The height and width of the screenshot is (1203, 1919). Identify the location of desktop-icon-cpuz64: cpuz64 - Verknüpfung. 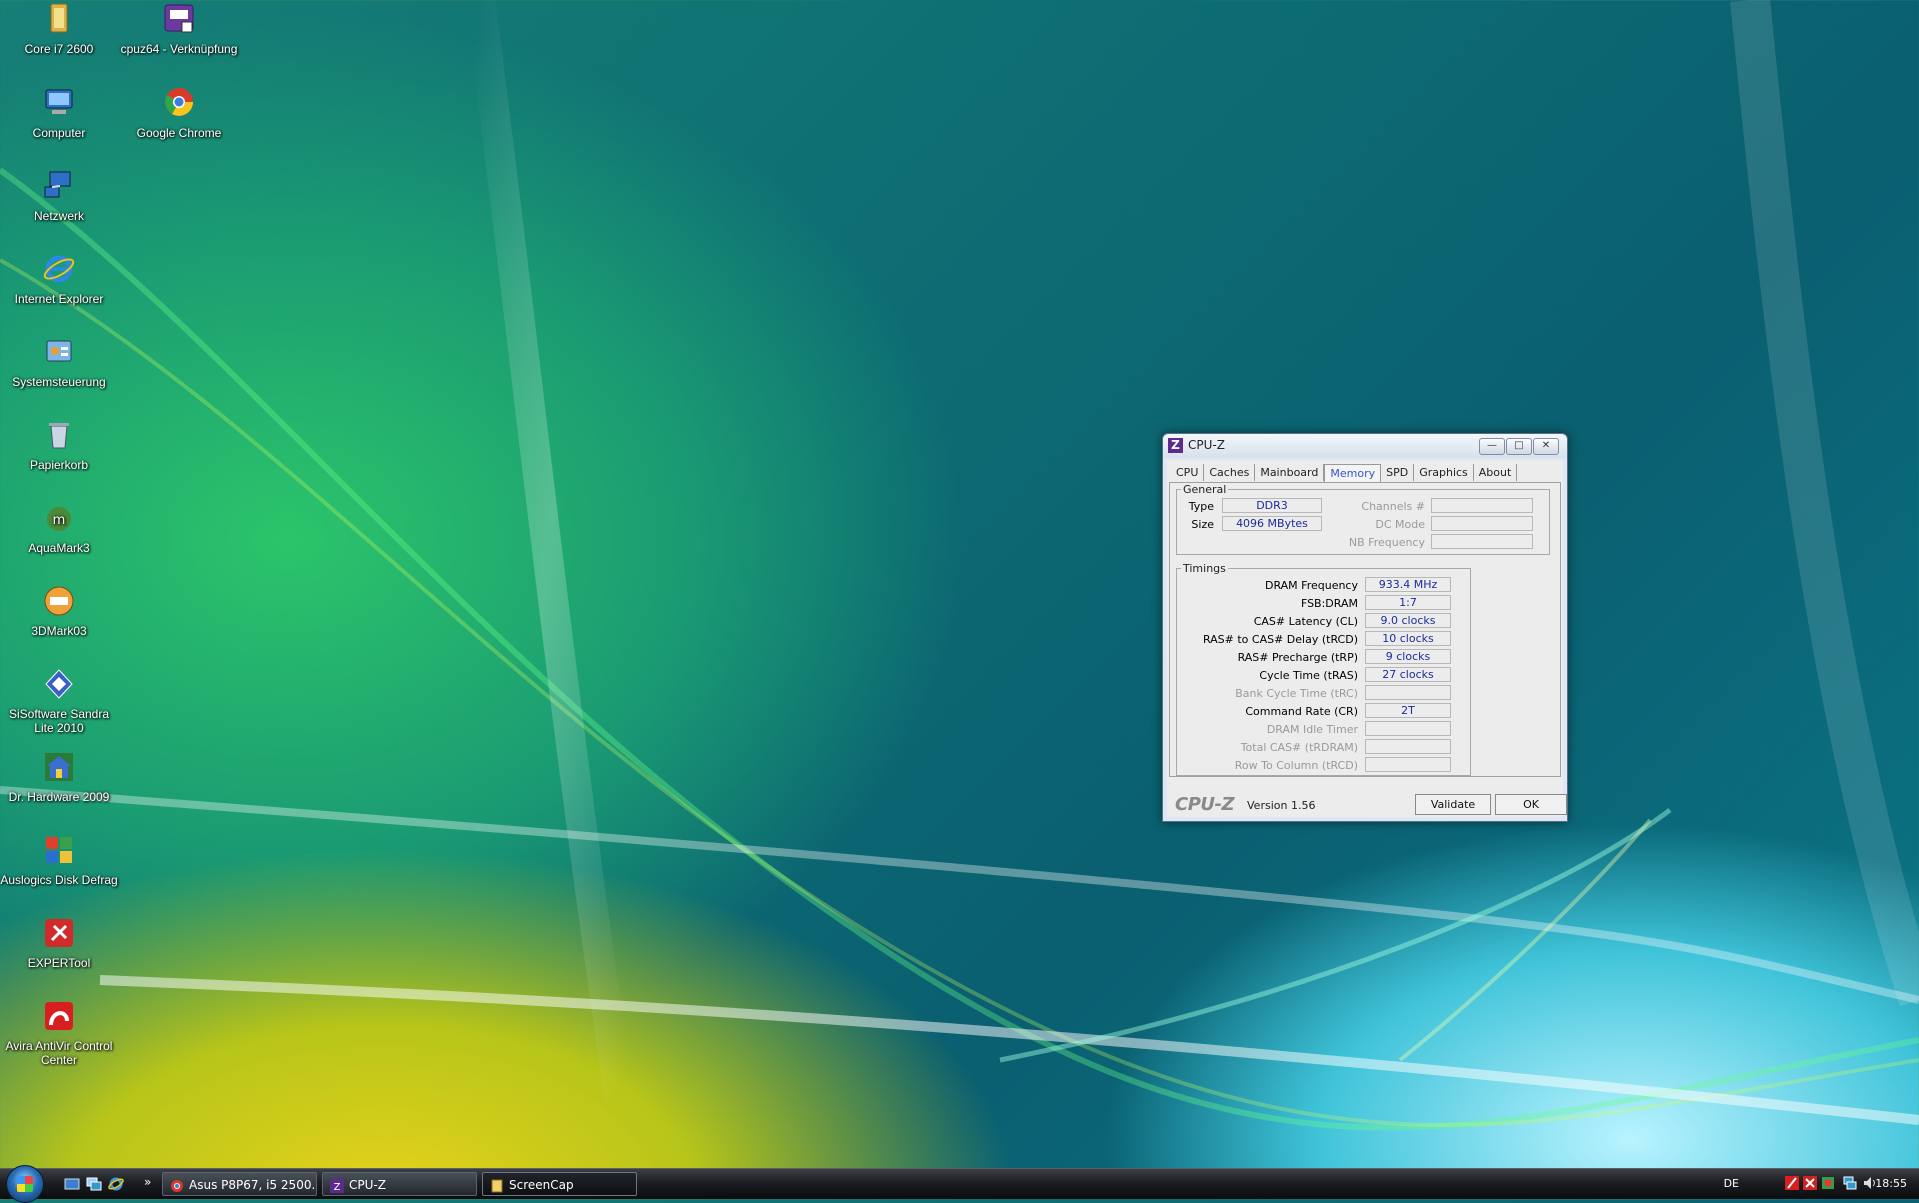
(179, 29).